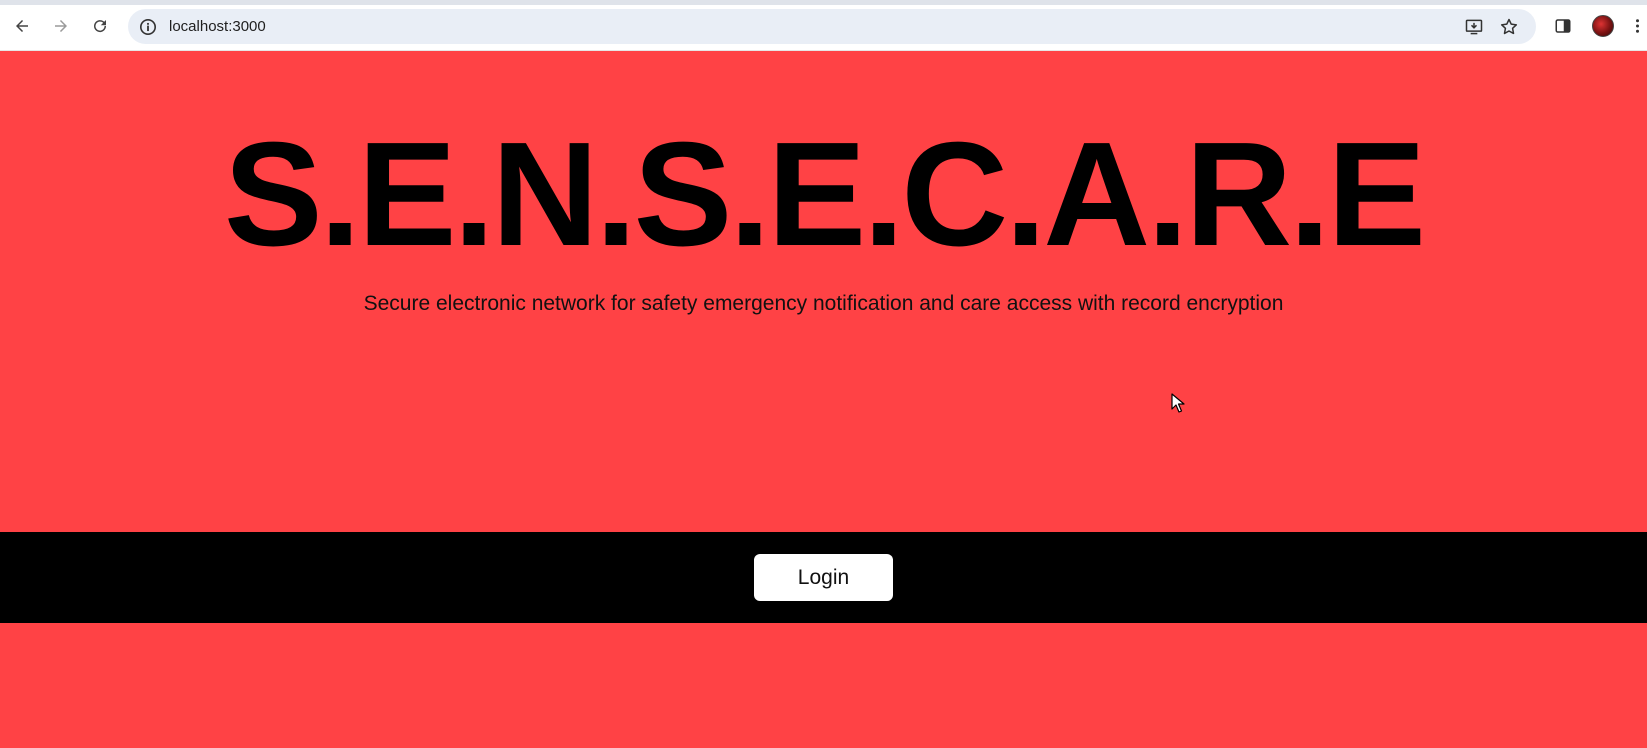 Image resolution: width=1647 pixels, height=748 pixels. Describe the element at coordinates (217, 26) in the screenshot. I see `url-text: localhost:3000` at that location.